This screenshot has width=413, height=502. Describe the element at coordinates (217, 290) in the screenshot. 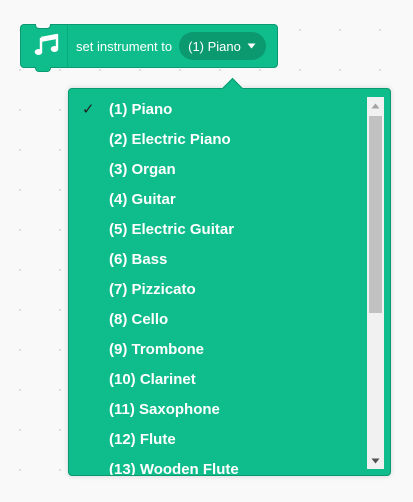

I see `menu-item: (7) Pizzicato` at that location.